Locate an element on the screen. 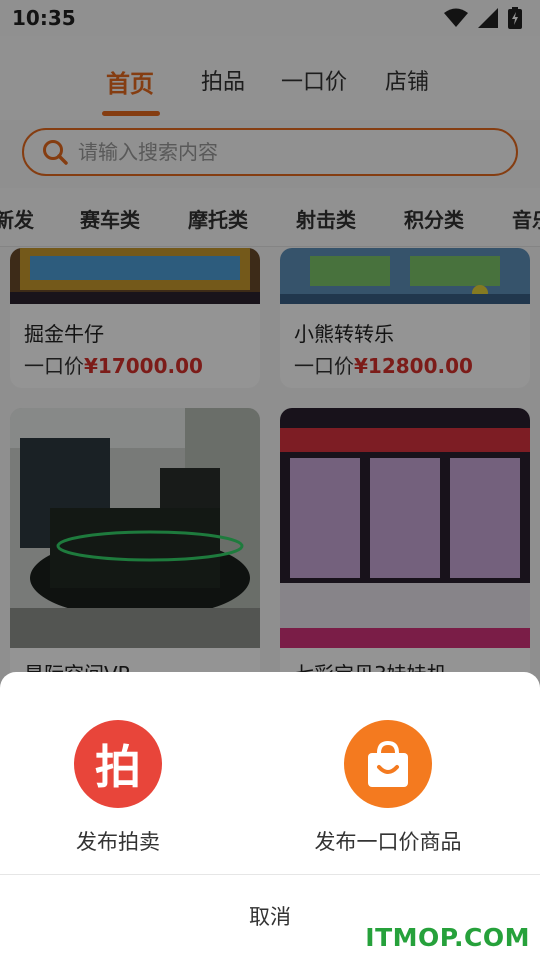  publish-fixed-price-label: 发布一口价商品 is located at coordinates (388, 842).